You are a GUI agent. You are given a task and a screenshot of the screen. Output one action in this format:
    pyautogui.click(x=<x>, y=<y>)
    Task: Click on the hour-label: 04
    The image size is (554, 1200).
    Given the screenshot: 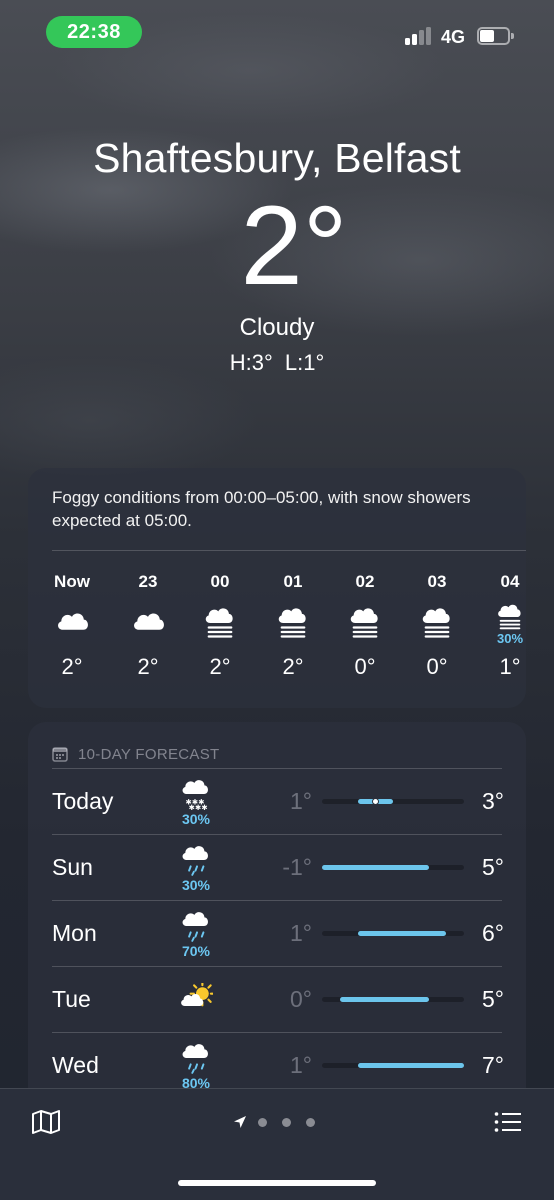 What is the action you would take?
    pyautogui.click(x=510, y=581)
    